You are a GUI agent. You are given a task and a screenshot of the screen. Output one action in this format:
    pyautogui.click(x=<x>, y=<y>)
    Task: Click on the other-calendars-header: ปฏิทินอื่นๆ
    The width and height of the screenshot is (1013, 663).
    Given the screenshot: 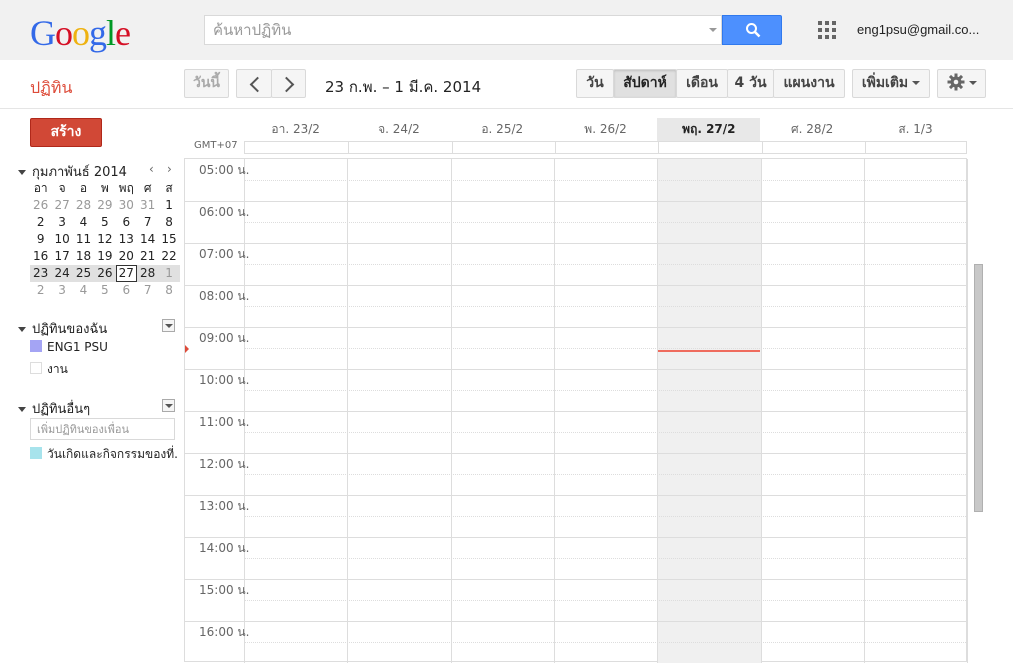 What is the action you would take?
    pyautogui.click(x=54, y=408)
    